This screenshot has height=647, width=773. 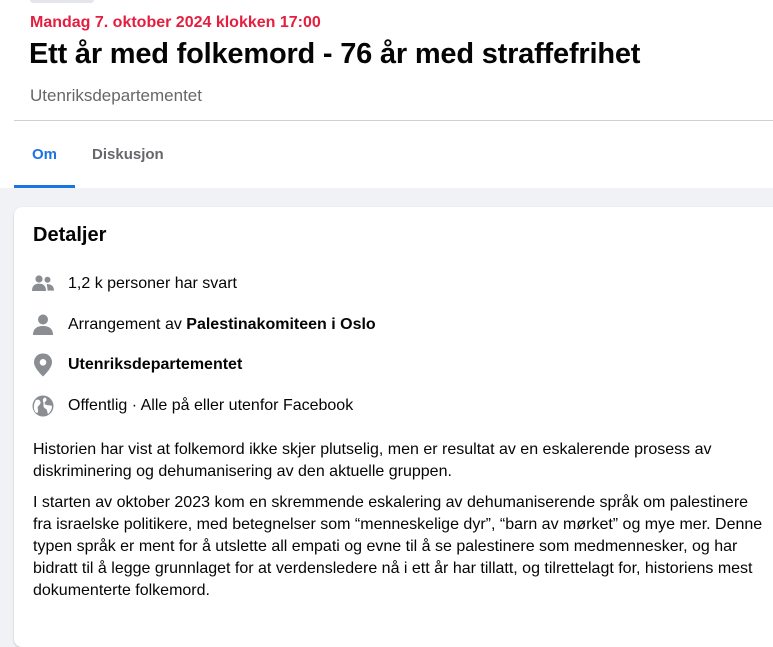 I want to click on responses-row: 1,2 k personer har svart, so click(x=134, y=284).